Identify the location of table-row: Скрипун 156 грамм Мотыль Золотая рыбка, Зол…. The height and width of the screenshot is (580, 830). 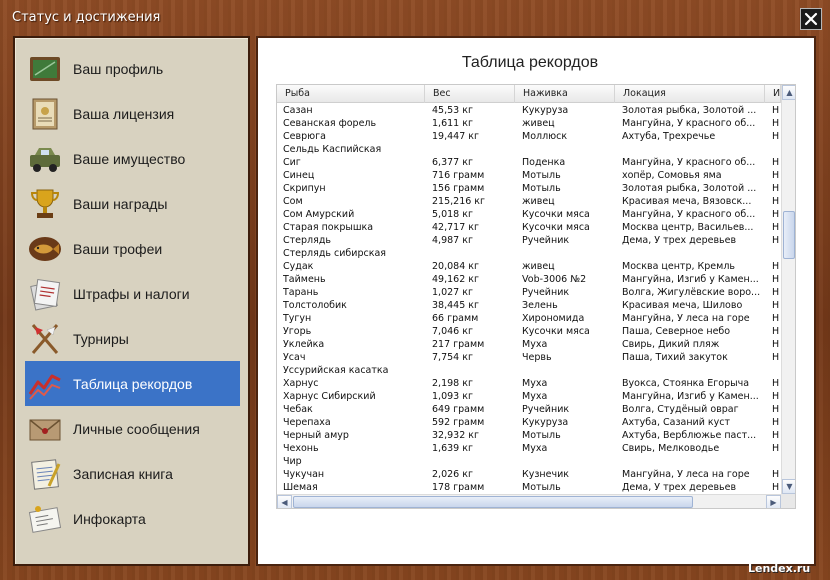
(529, 188).